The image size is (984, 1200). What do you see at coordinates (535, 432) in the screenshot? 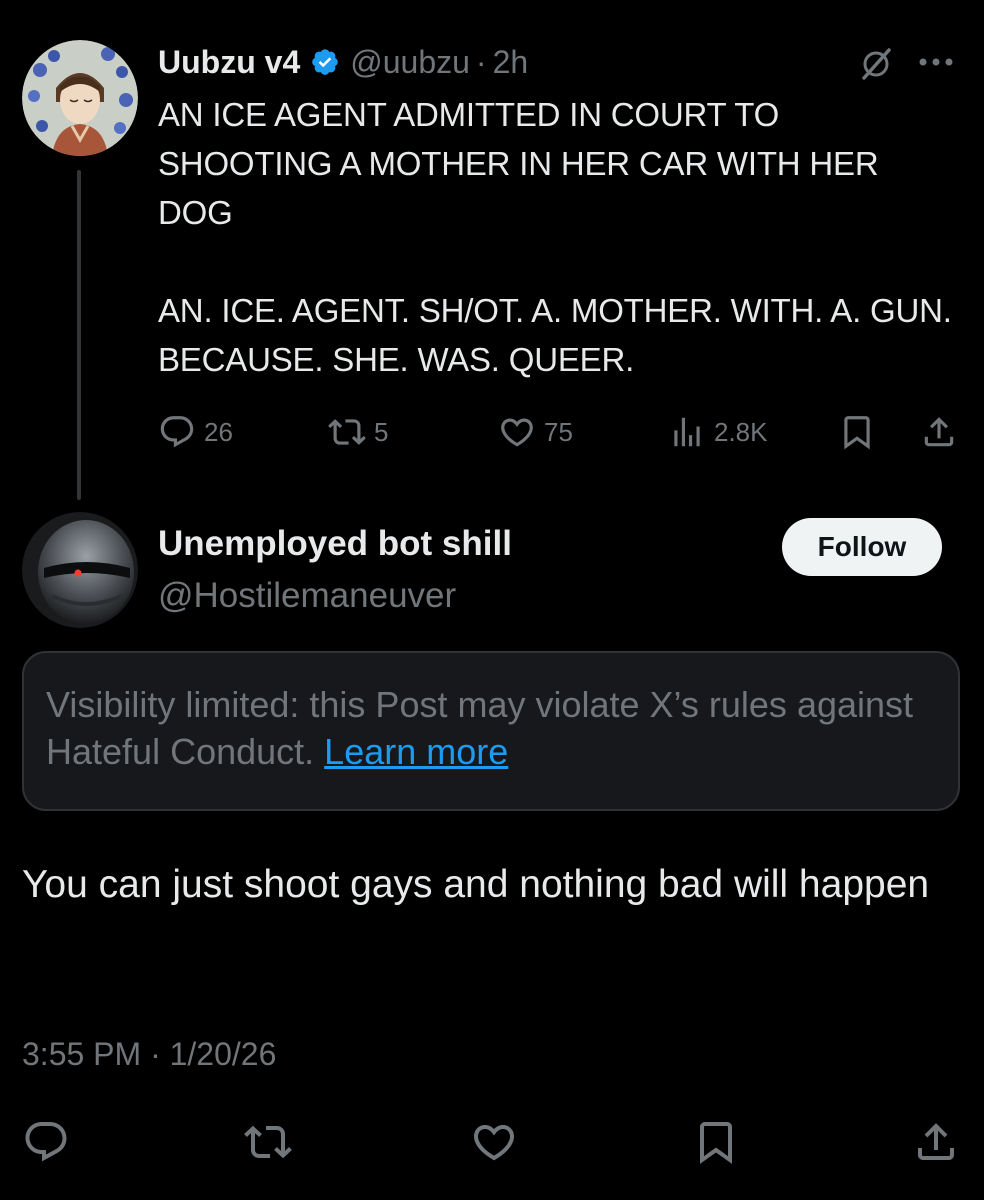
I see `like-button: 75` at bounding box center [535, 432].